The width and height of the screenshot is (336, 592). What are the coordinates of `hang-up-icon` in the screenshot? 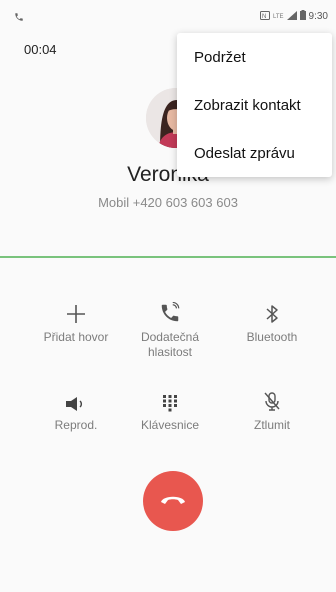 It's located at (173, 501).